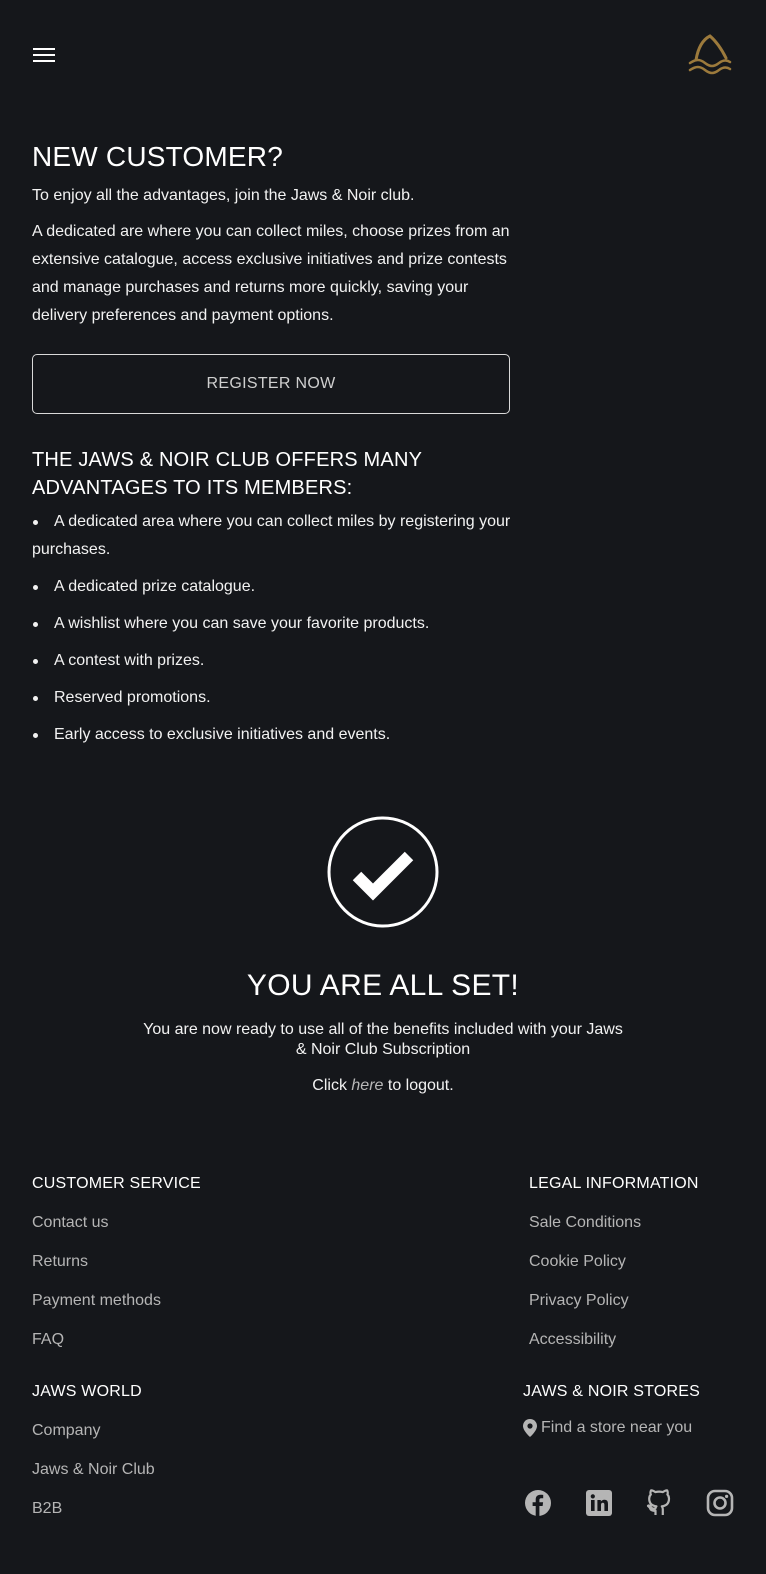  What do you see at coordinates (272, 587) in the screenshot?
I see `list-item: A dedicated prize catalogue.` at bounding box center [272, 587].